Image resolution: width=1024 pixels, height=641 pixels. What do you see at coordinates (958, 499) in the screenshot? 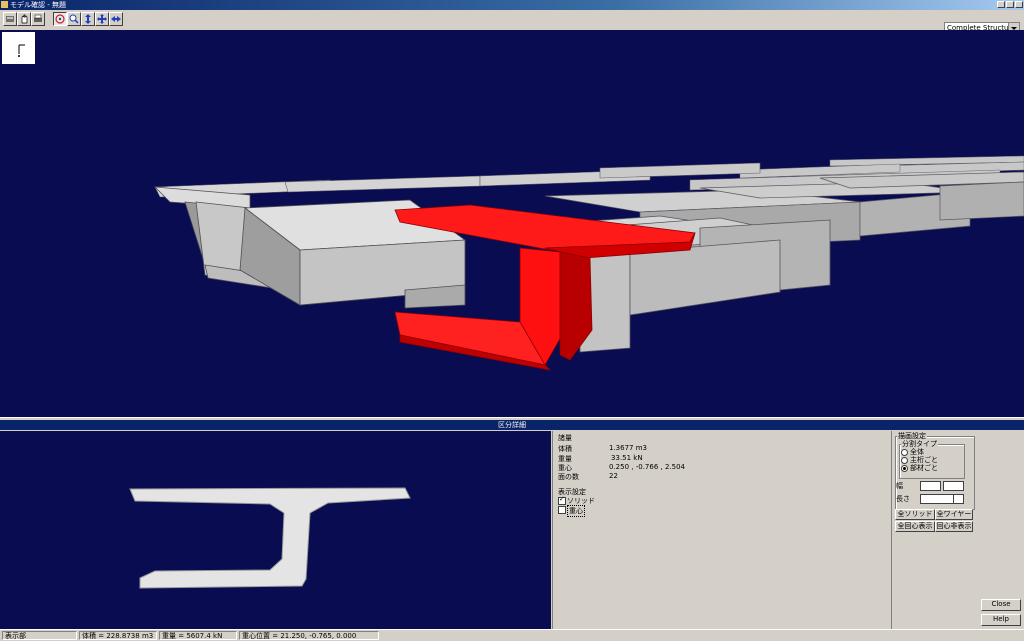
I see `length-spin` at bounding box center [958, 499].